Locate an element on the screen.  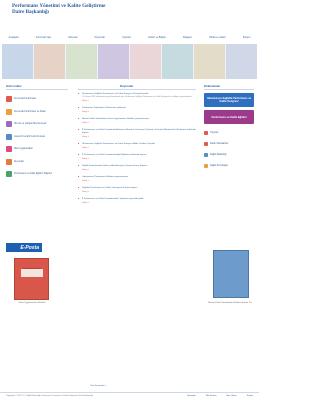
quick-link-item: Hizmet ve Çalışan Memnuniyeti is located at coordinates (37, 124).